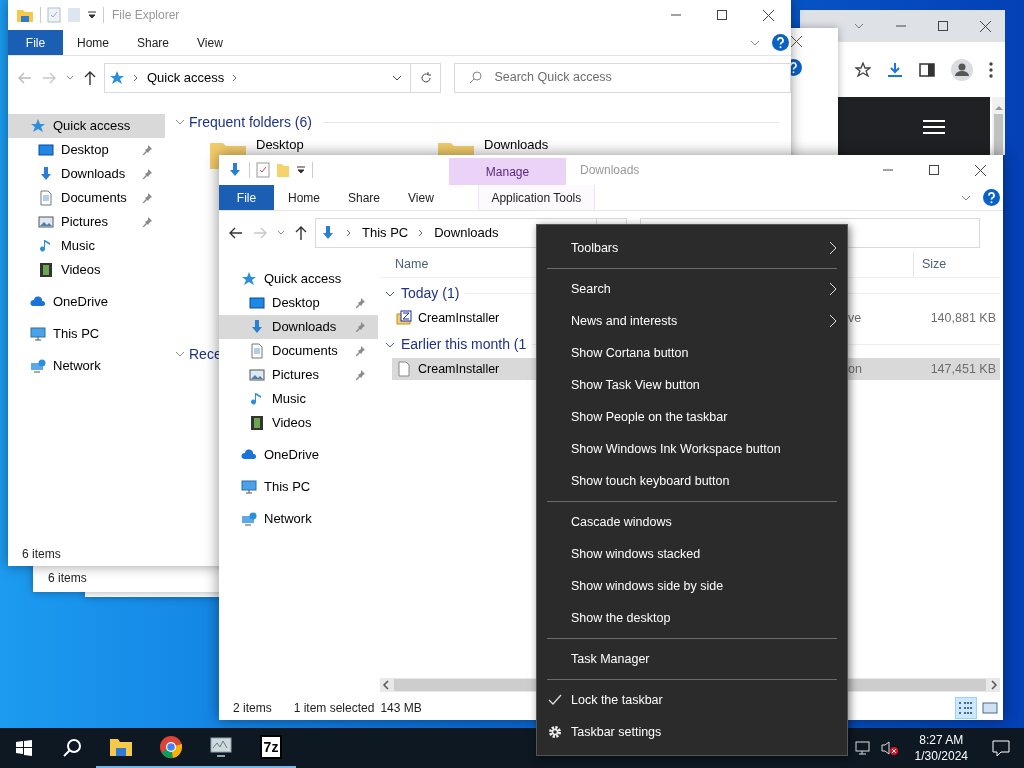  I want to click on details-list-icon, so click(966, 708).